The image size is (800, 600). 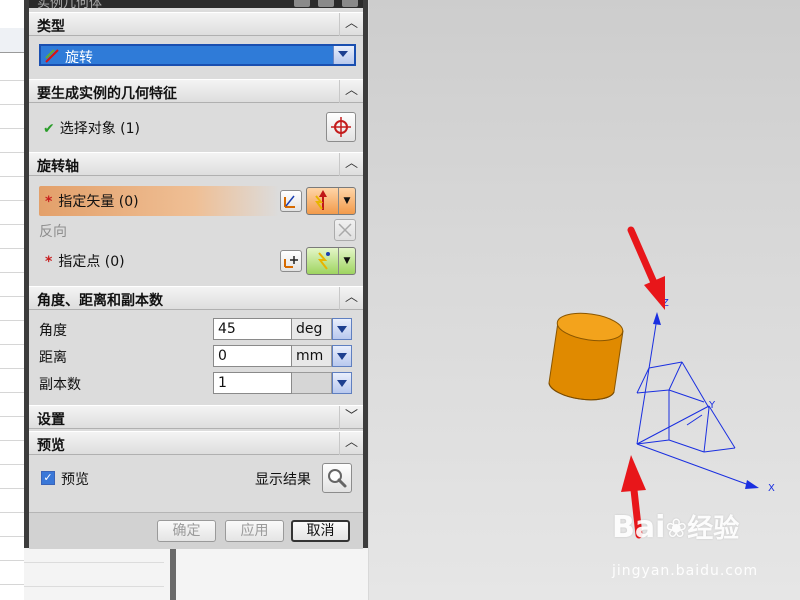 I want to click on section-header-angle: 角度、距离和副本数 ︿, so click(x=196, y=298).